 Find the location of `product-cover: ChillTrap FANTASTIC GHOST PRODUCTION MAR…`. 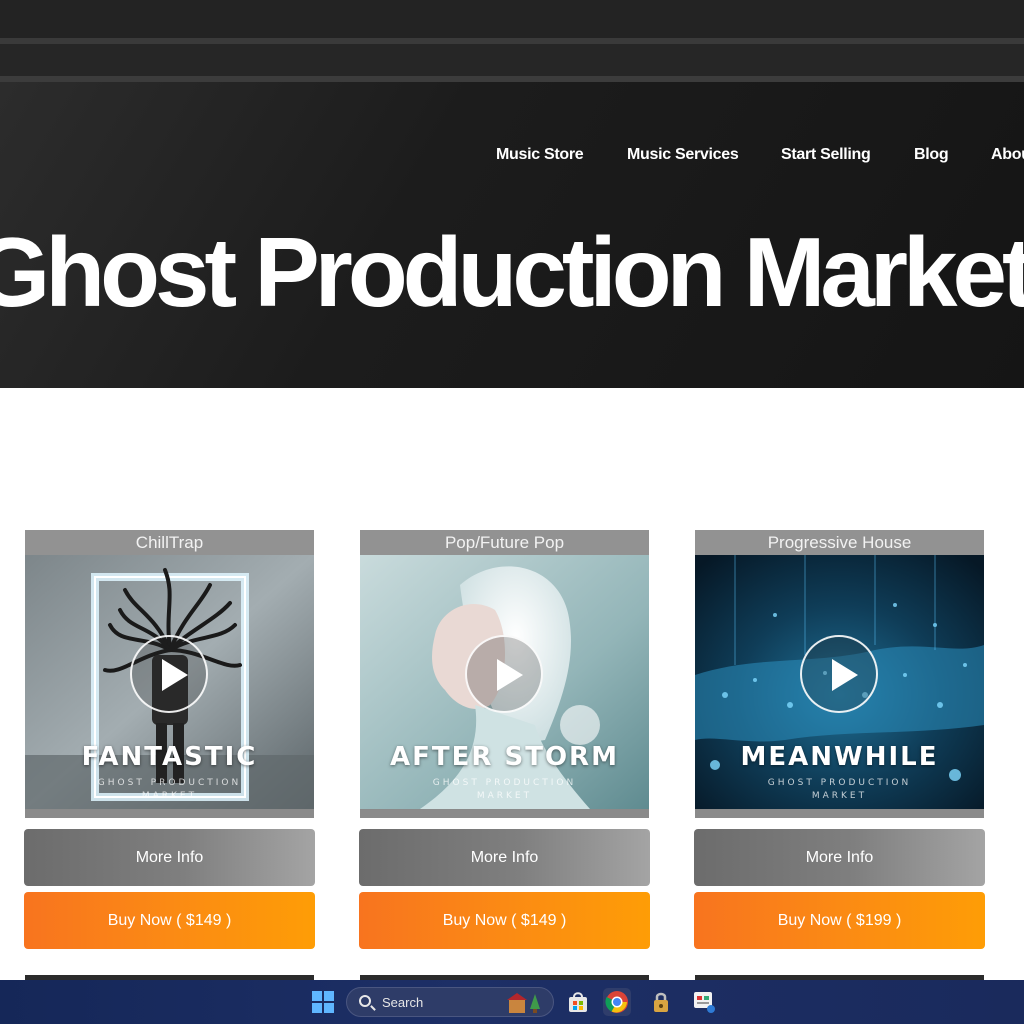

product-cover: ChillTrap FANTASTIC GHOST PRODUCTION MAR… is located at coordinates (169, 674).